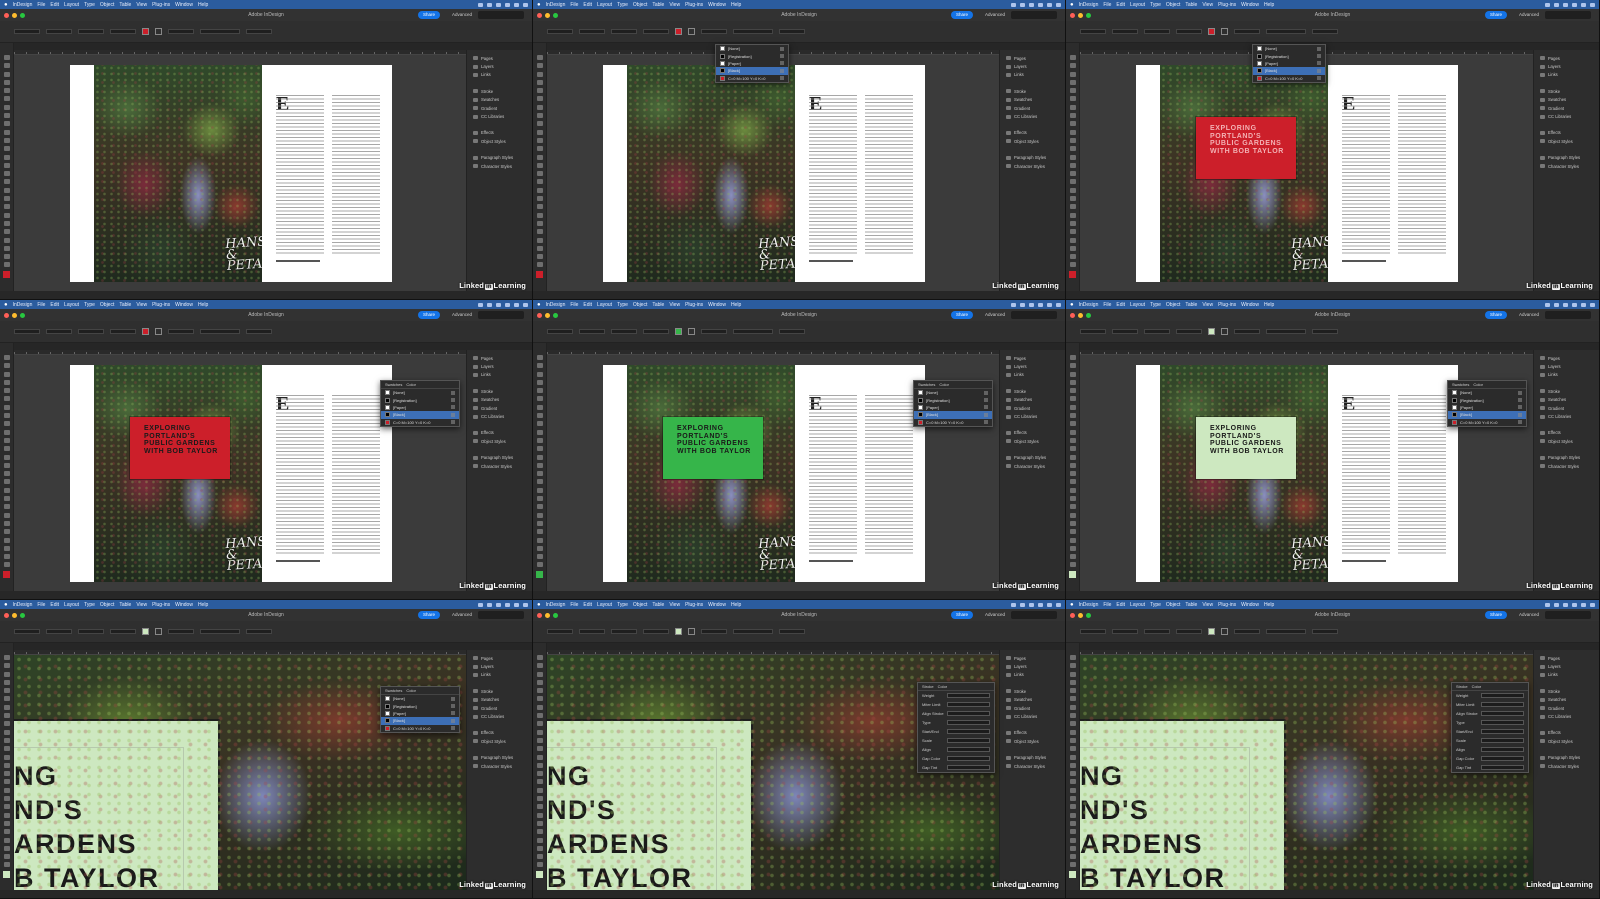 The height and width of the screenshot is (899, 1600). Describe the element at coordinates (1035, 158) in the screenshot. I see `panel-tab: Paragraph Styles` at that location.